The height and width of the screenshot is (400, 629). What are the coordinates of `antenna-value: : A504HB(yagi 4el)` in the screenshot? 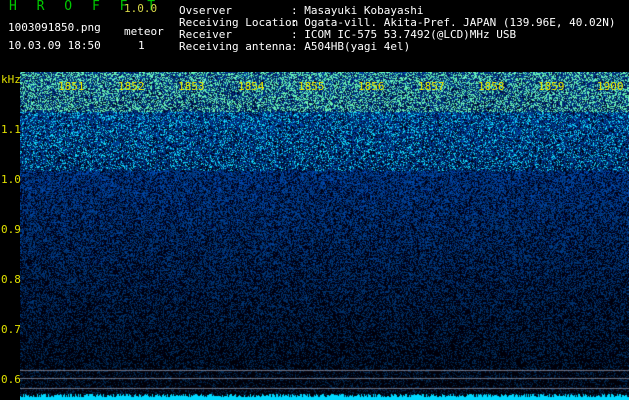 It's located at (351, 46).